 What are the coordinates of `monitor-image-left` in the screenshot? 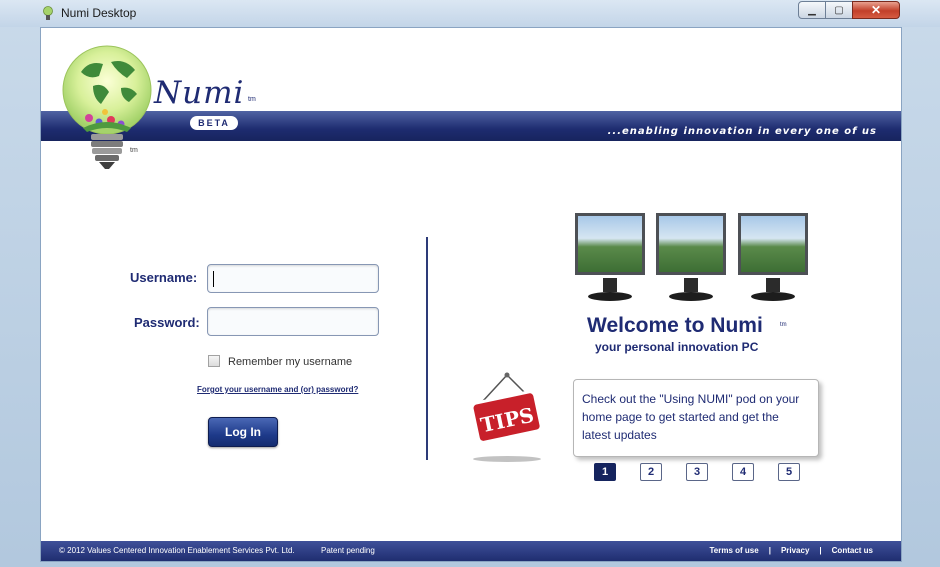 It's located at (610, 258).